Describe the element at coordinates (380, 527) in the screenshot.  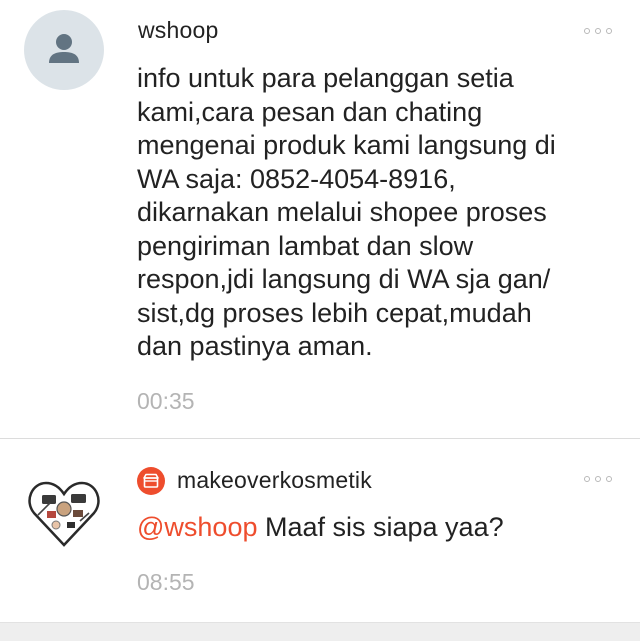
I see `comment-text-body: Maaf sis siapa yaa?` at that location.